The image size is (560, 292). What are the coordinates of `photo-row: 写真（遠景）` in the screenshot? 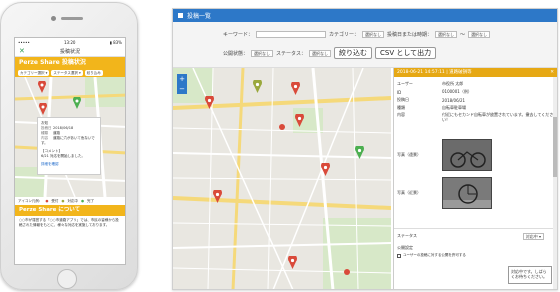 It's located at (475, 155).